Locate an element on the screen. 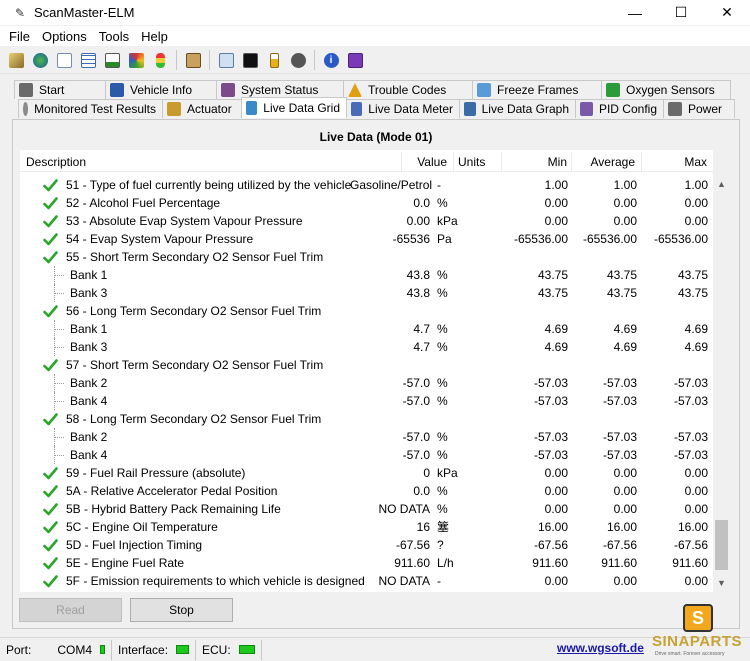 The image size is (750, 661). globe-icon is located at coordinates (40, 60).